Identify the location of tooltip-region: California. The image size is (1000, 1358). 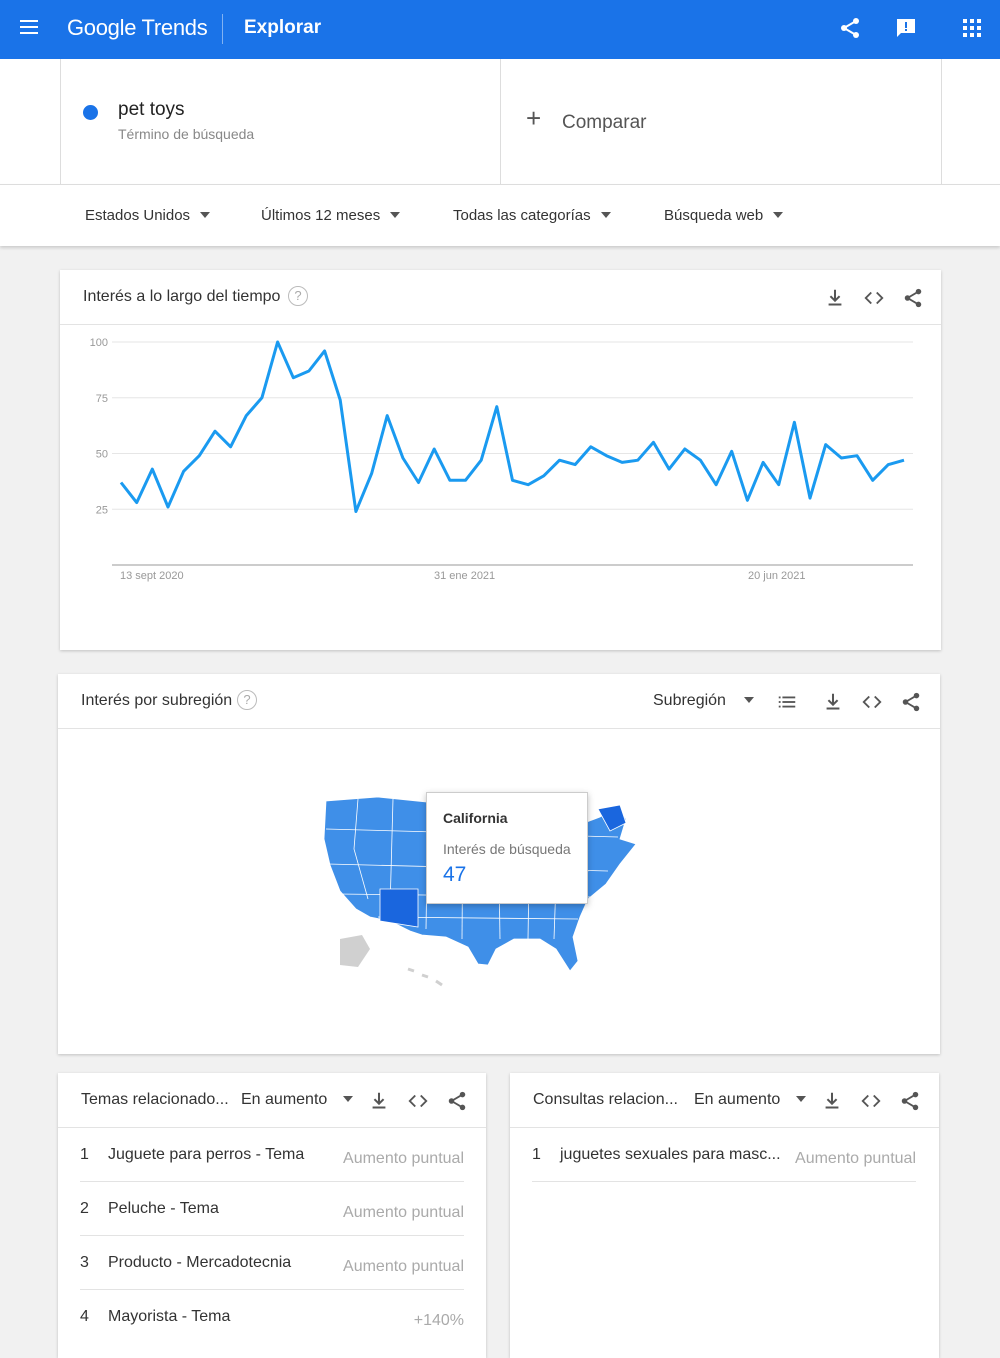
(475, 818).